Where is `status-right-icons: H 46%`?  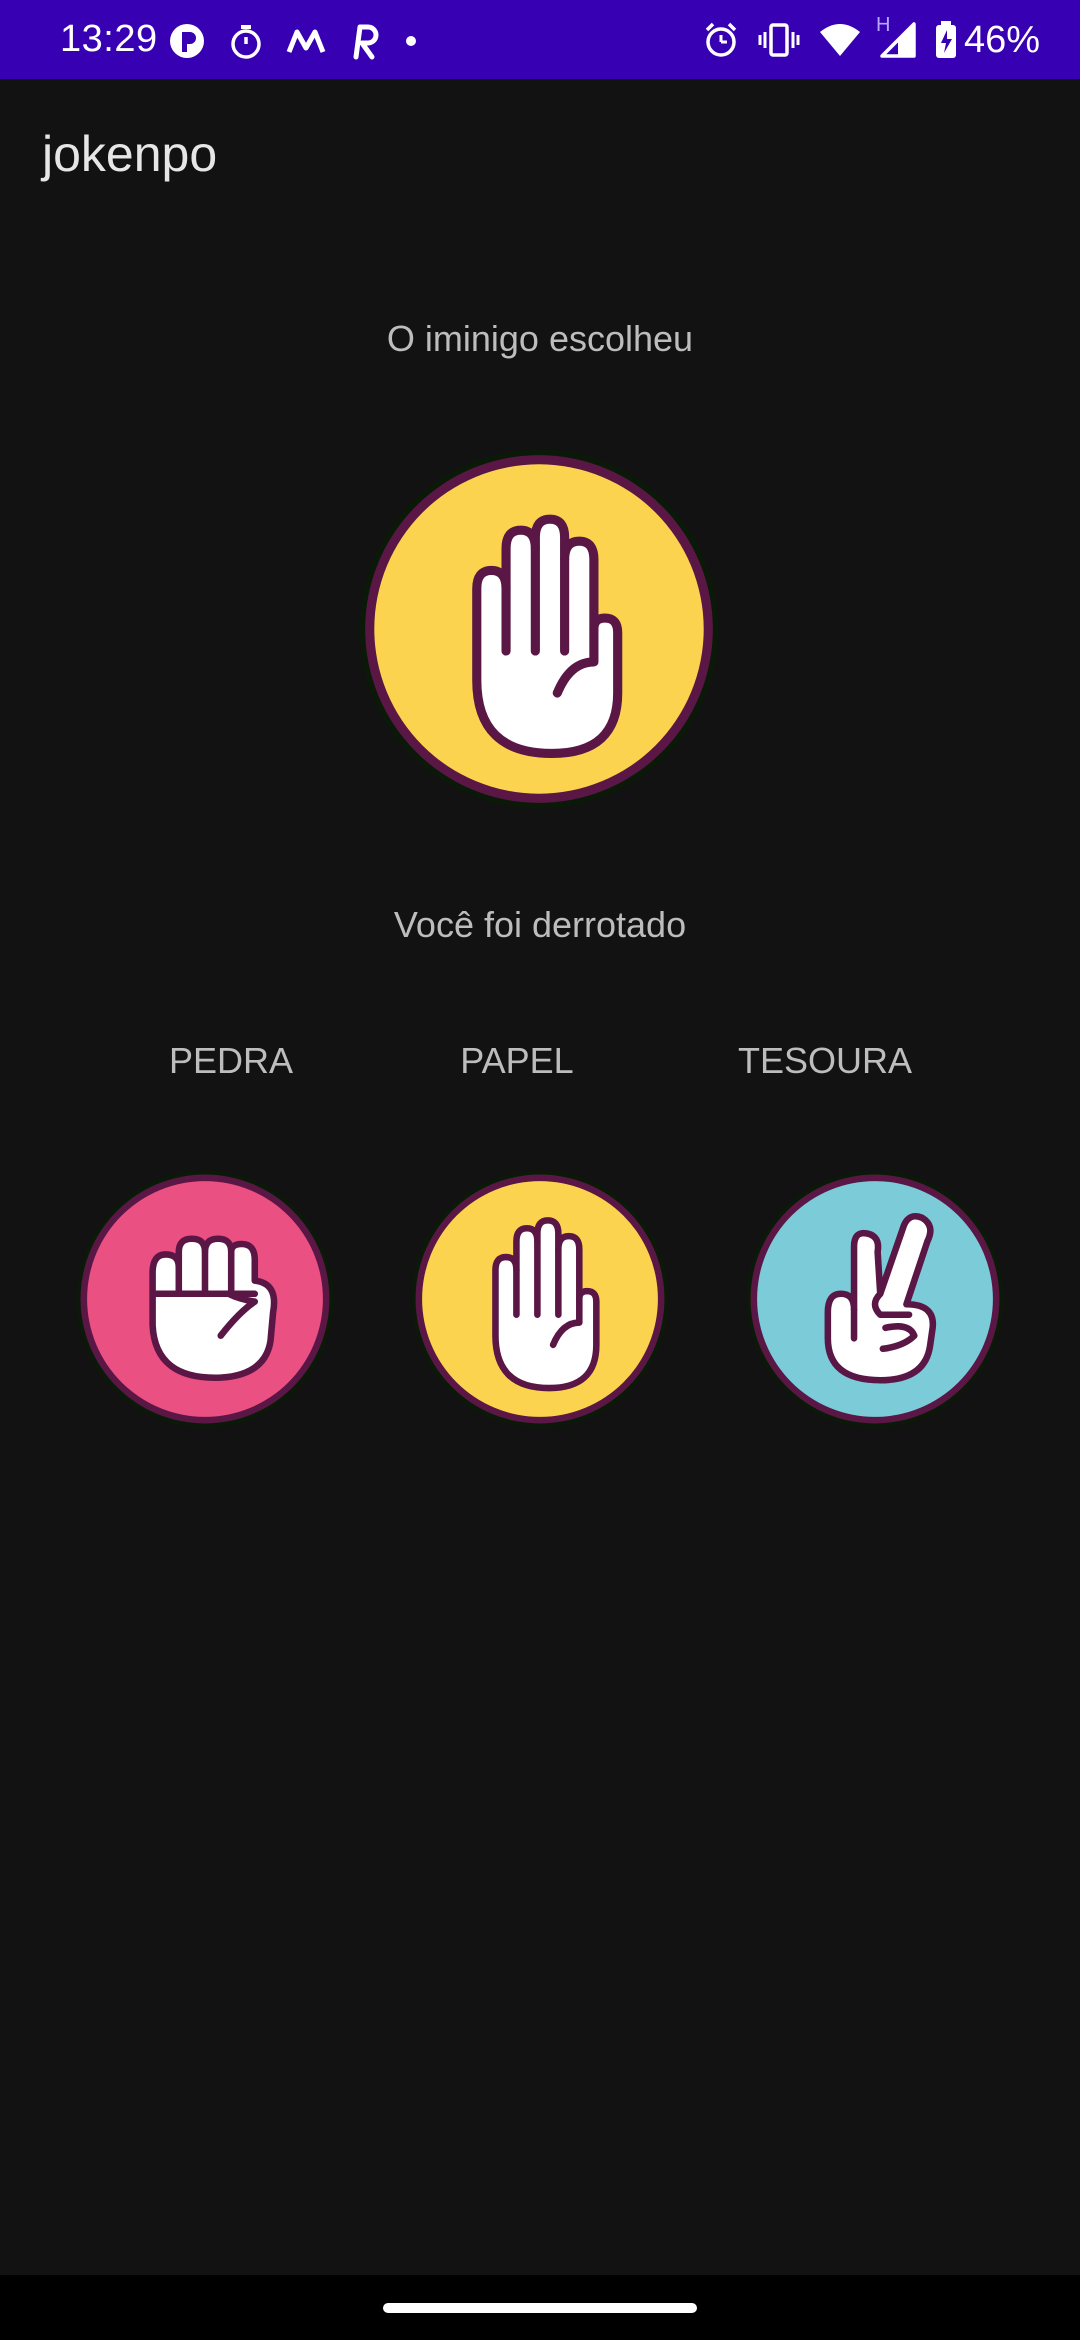
status-right-icons: H 46% is located at coordinates (871, 39).